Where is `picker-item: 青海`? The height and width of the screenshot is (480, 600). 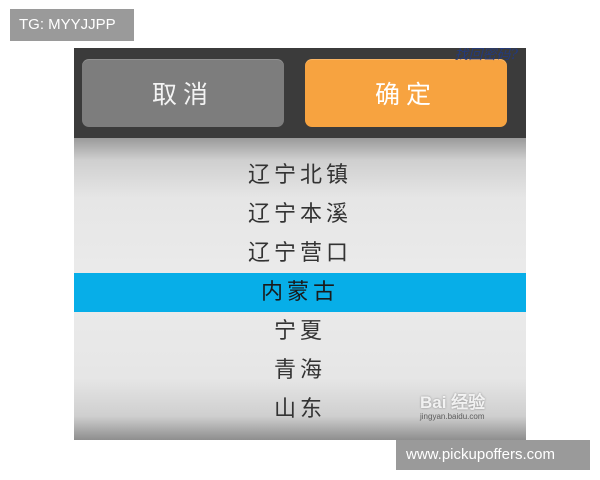 picker-item: 青海 is located at coordinates (300, 370).